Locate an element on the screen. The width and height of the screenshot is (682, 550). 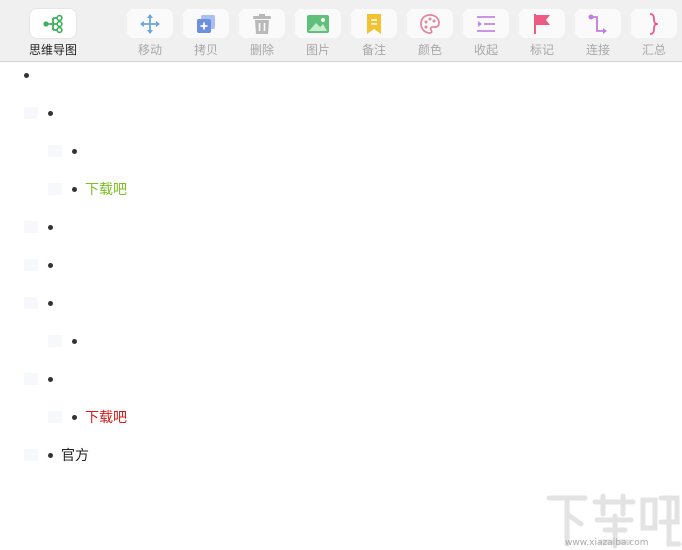
collapse-button: 收起 is located at coordinates (486, 31).